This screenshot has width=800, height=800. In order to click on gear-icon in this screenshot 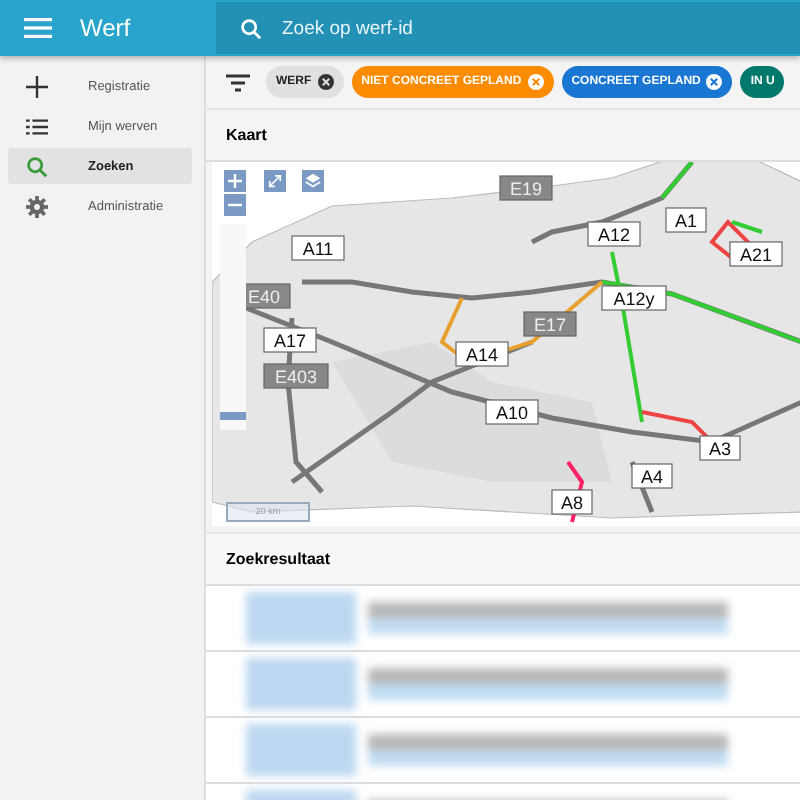, I will do `click(37, 206)`.